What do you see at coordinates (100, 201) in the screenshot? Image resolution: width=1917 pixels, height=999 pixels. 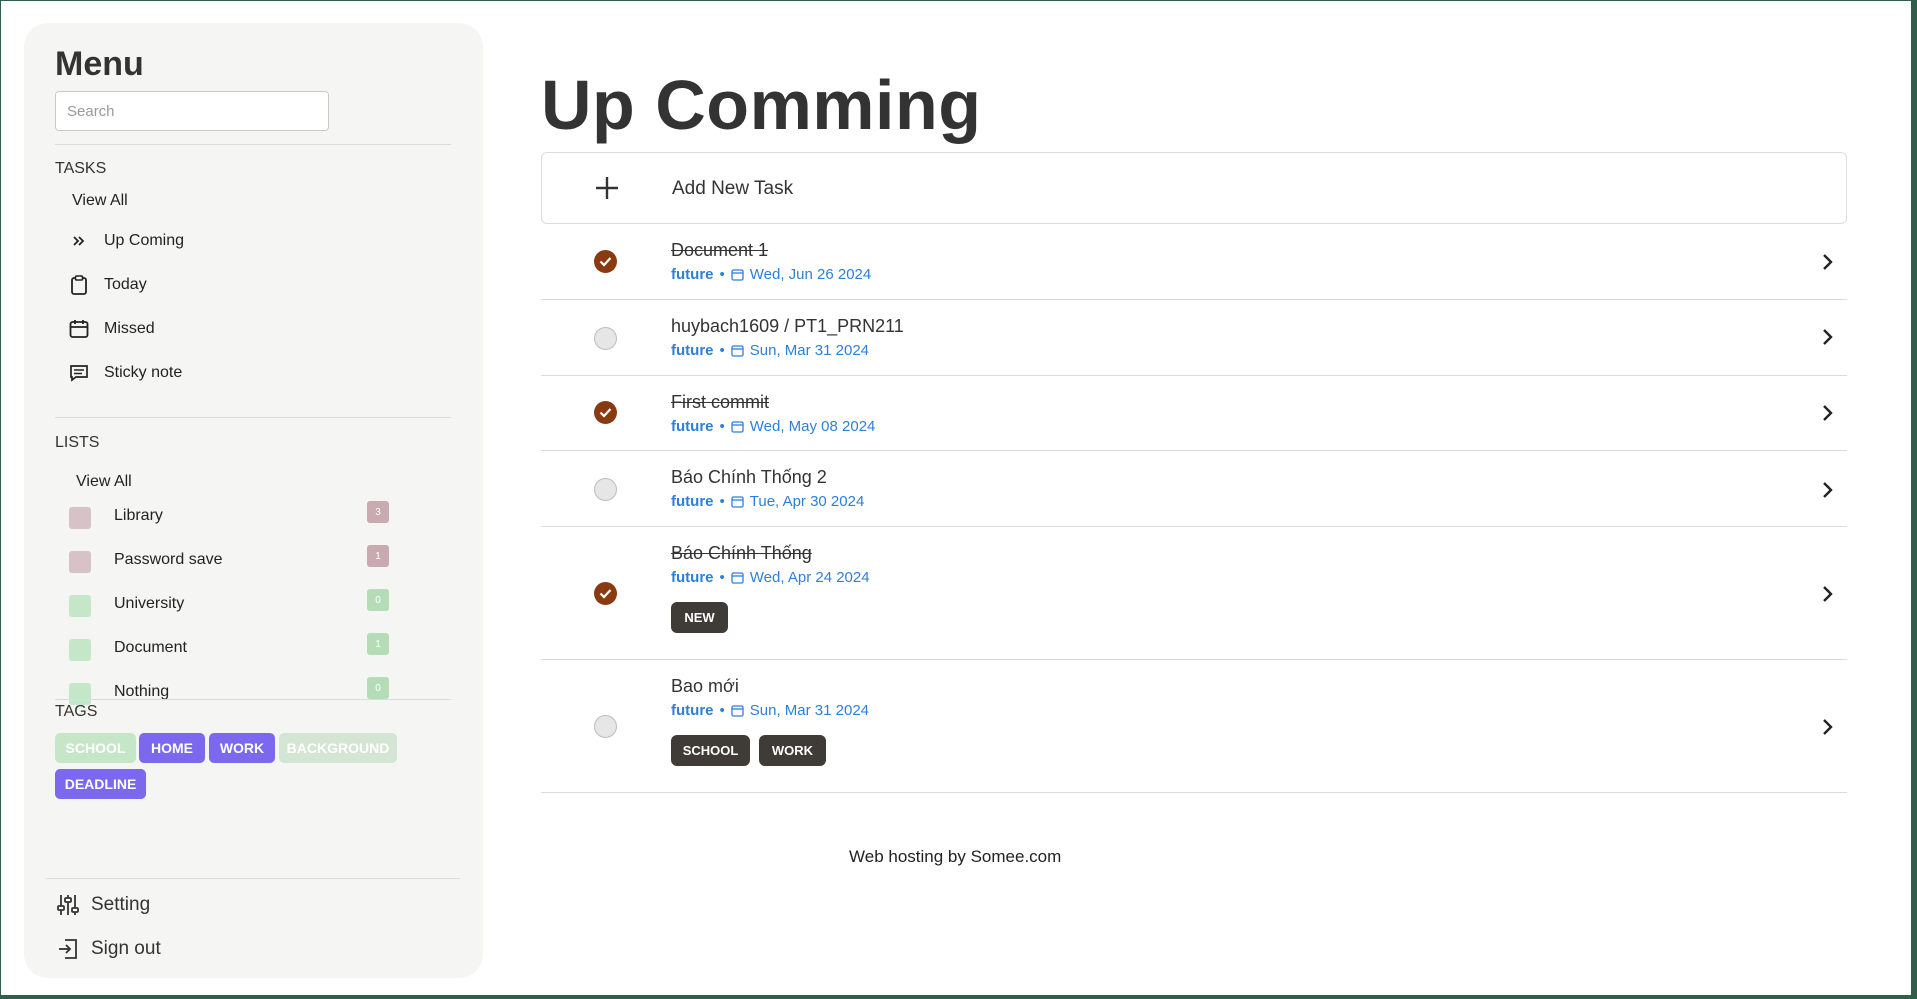 I see `tasks-view-all-link: View All` at bounding box center [100, 201].